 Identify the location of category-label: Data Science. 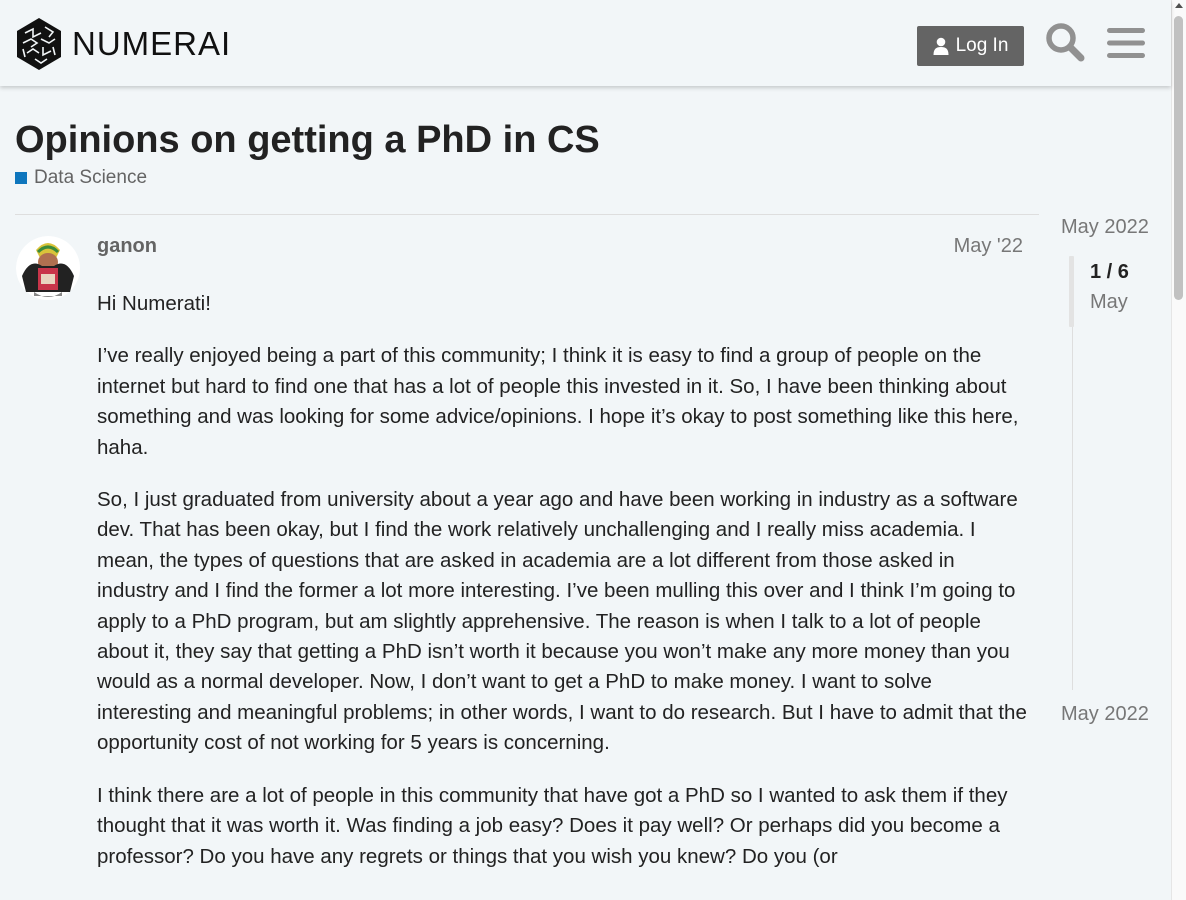
(91, 177).